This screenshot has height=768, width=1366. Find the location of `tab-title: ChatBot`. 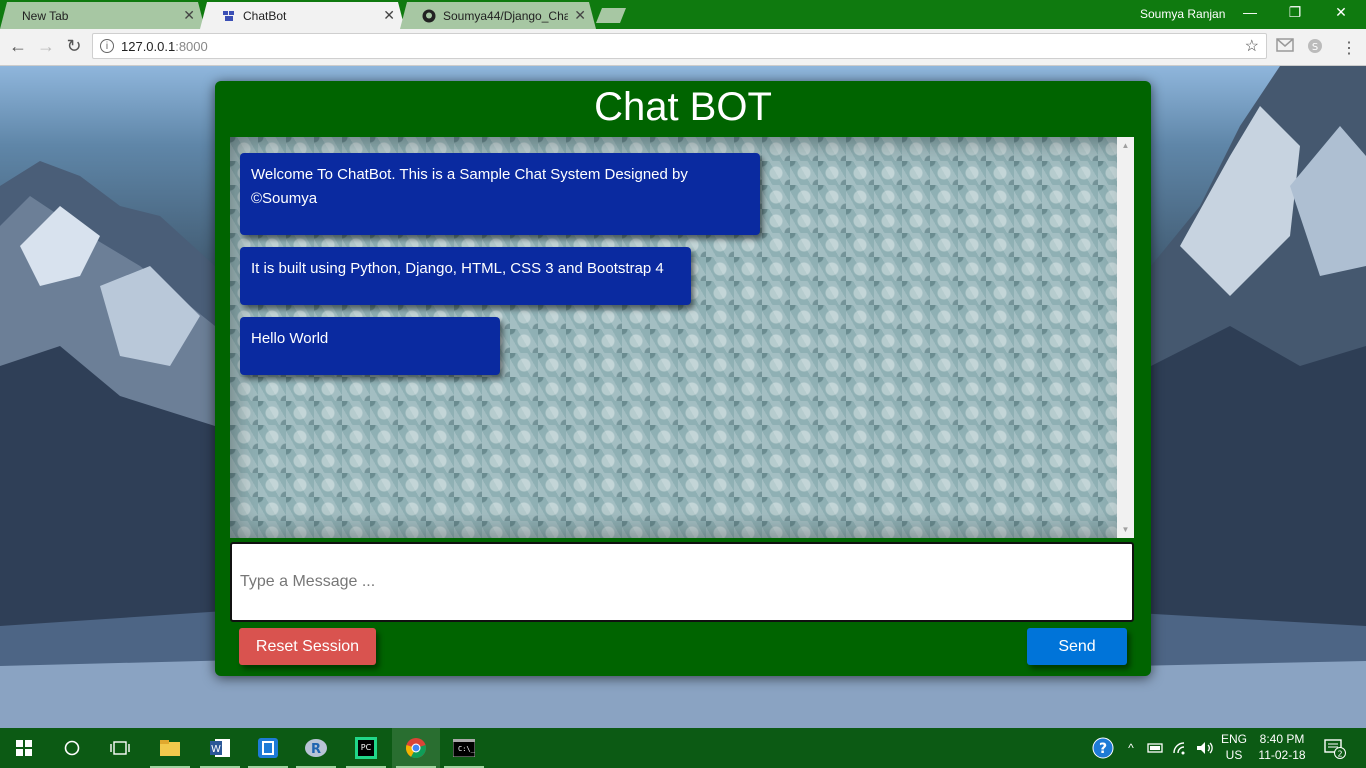

tab-title: ChatBot is located at coordinates (265, 15).